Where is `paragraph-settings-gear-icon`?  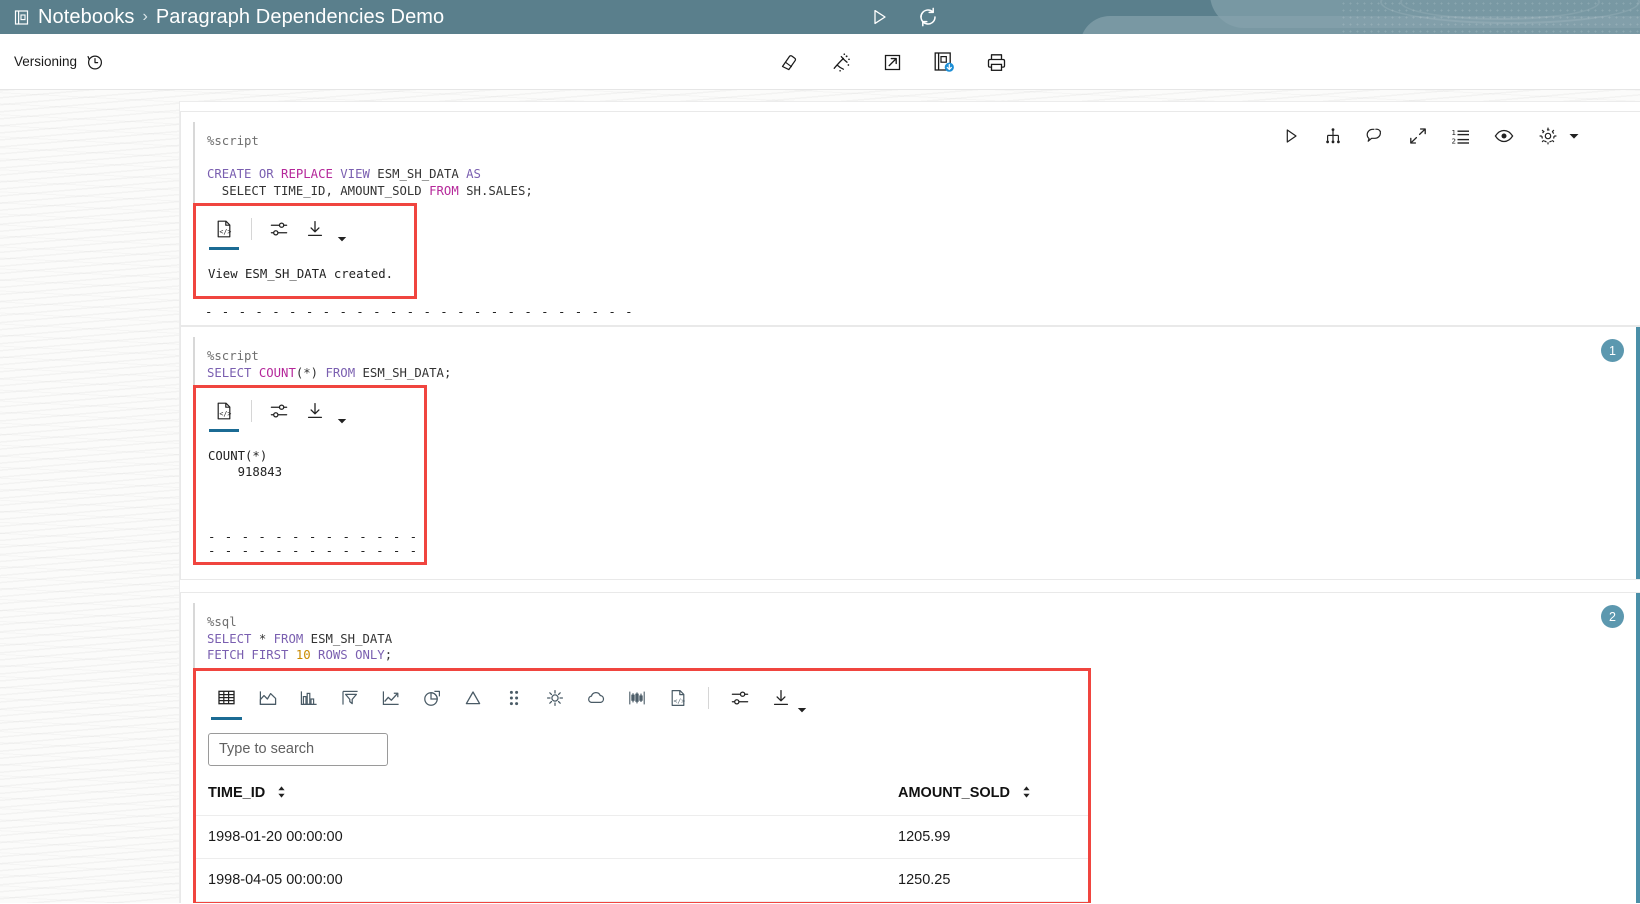
paragraph-settings-gear-icon is located at coordinates (1548, 136).